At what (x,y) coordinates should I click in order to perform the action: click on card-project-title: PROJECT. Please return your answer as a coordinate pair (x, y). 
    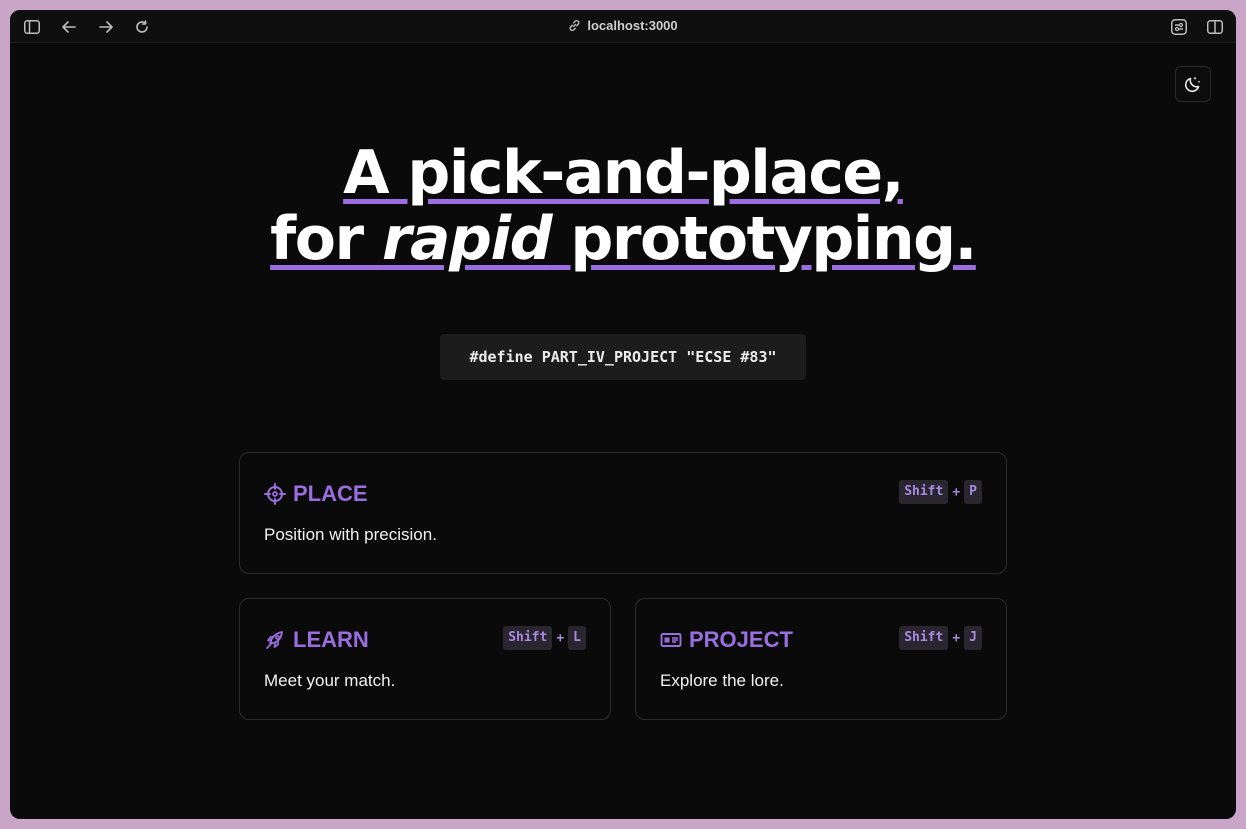
    Looking at the image, I should click on (726, 640).